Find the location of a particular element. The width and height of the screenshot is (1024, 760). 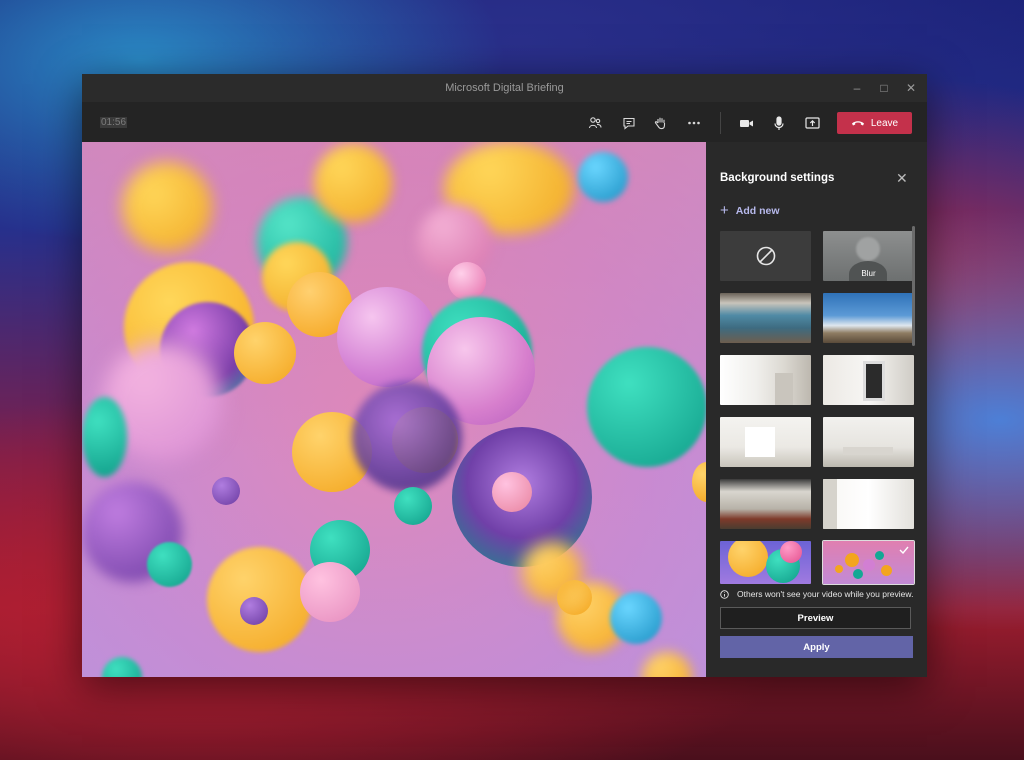

maximize-button: □ is located at coordinates (884, 88).